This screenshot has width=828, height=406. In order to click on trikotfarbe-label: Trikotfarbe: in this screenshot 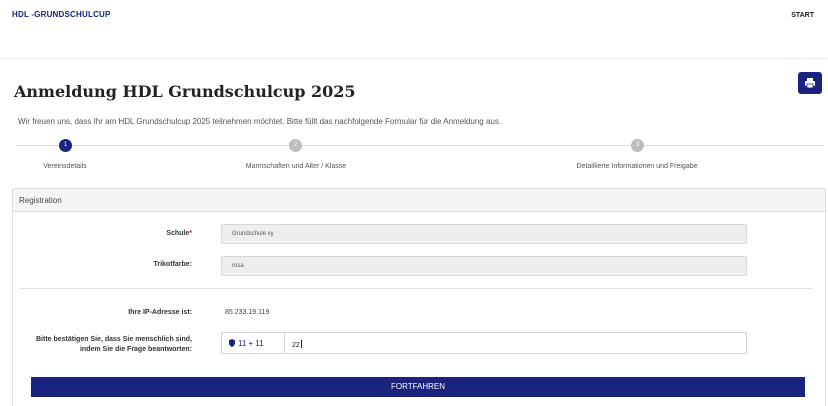, I will do `click(172, 264)`.